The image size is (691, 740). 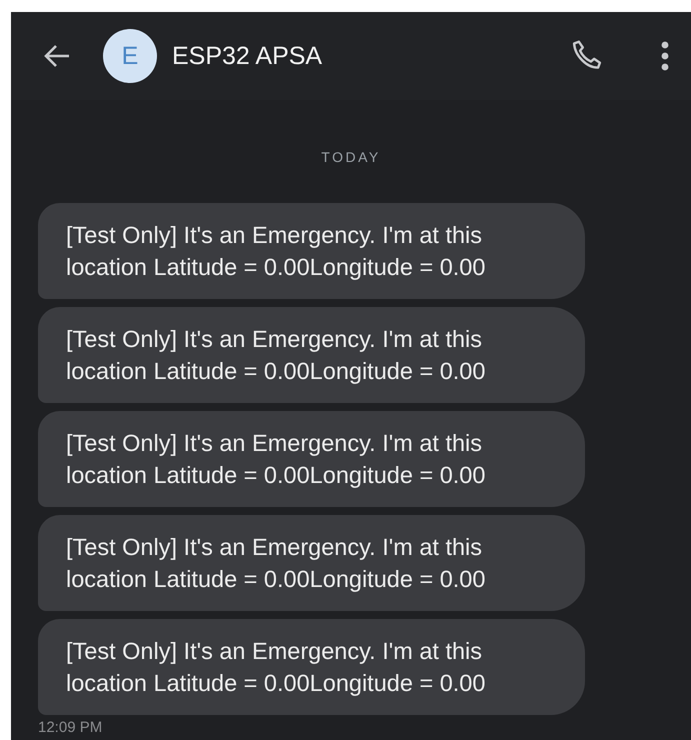 I want to click on date-divider: TODAY, so click(x=351, y=157).